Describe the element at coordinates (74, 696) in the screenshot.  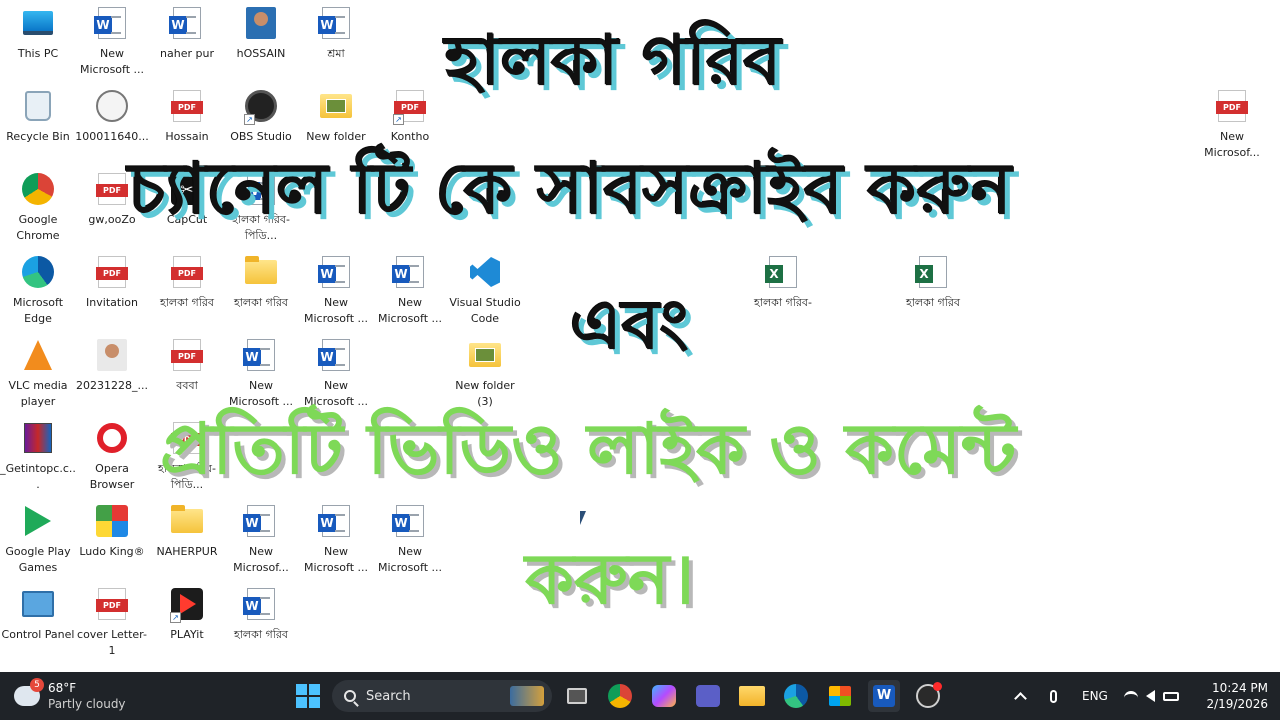
I see `weather-widget: 5 68°F Partly cloudy` at that location.